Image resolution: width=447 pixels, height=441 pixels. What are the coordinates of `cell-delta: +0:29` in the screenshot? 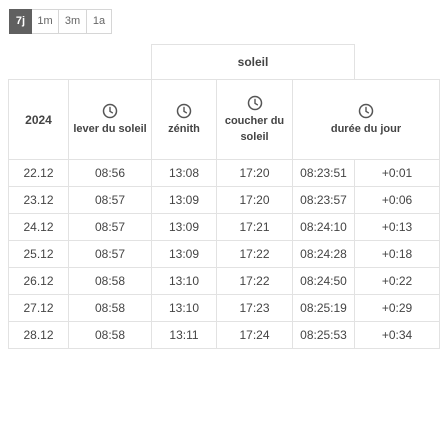 It's located at (397, 308).